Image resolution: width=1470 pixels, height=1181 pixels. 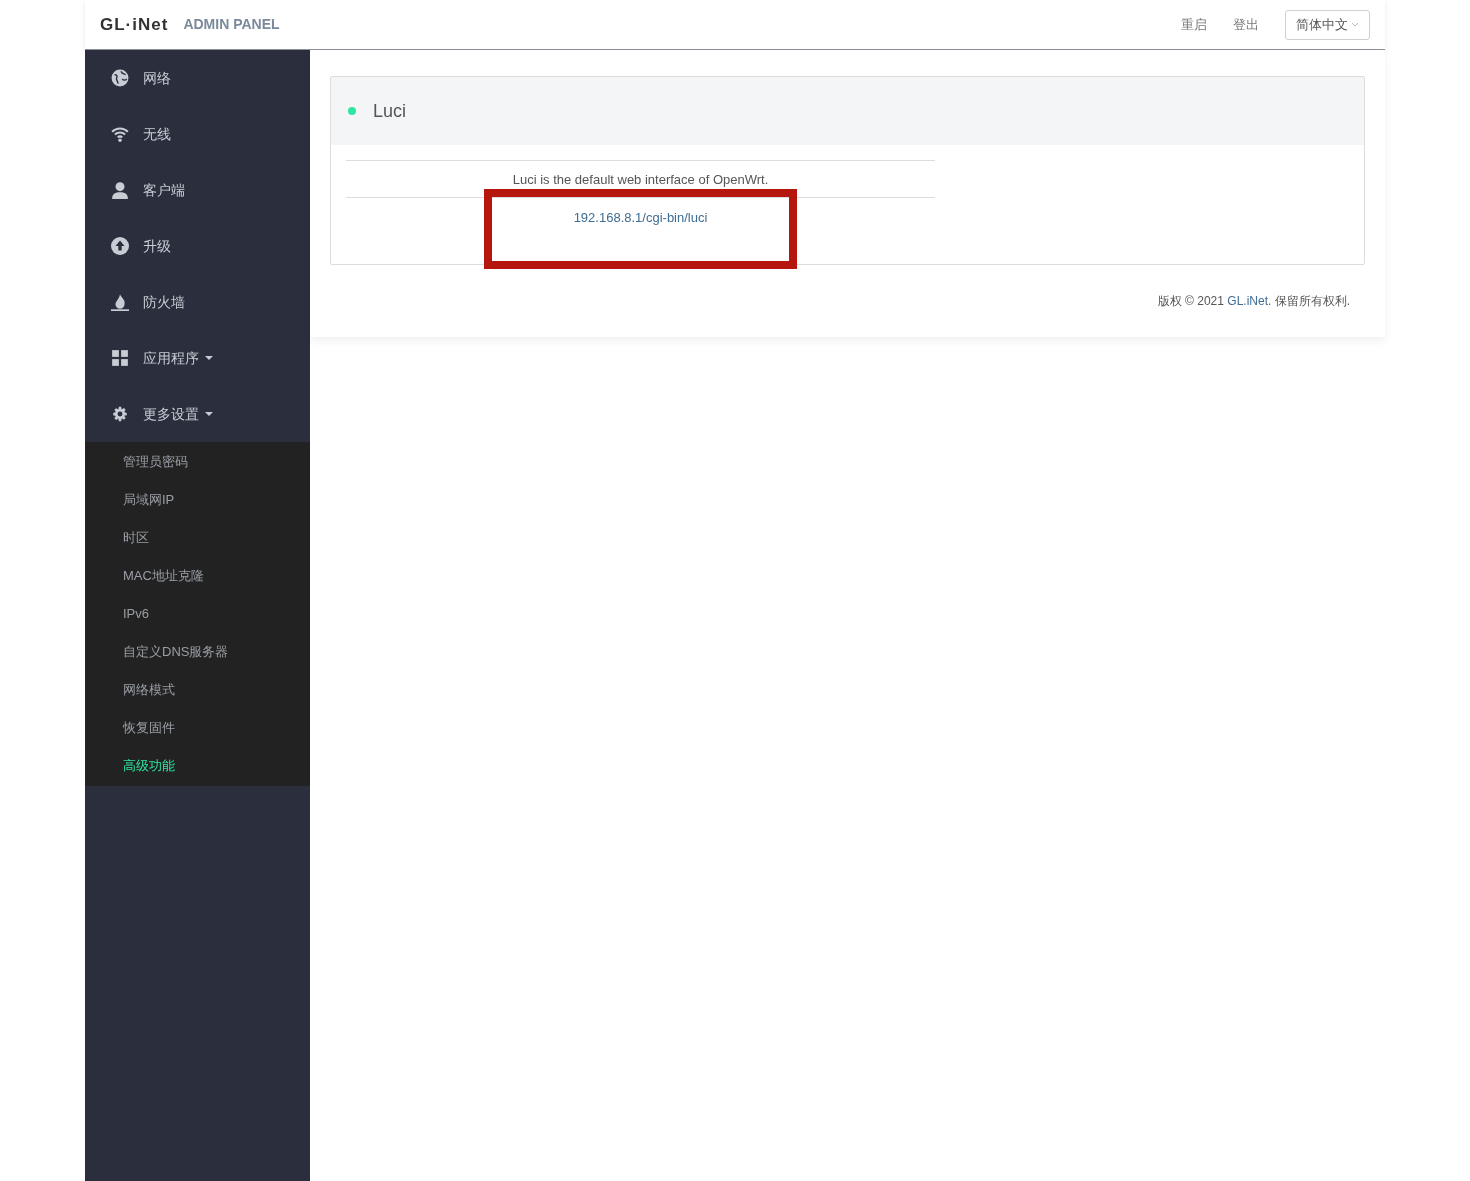 What do you see at coordinates (640, 179) in the screenshot?
I see `description-text: Luci is the default web interface of OpenWrt.` at bounding box center [640, 179].